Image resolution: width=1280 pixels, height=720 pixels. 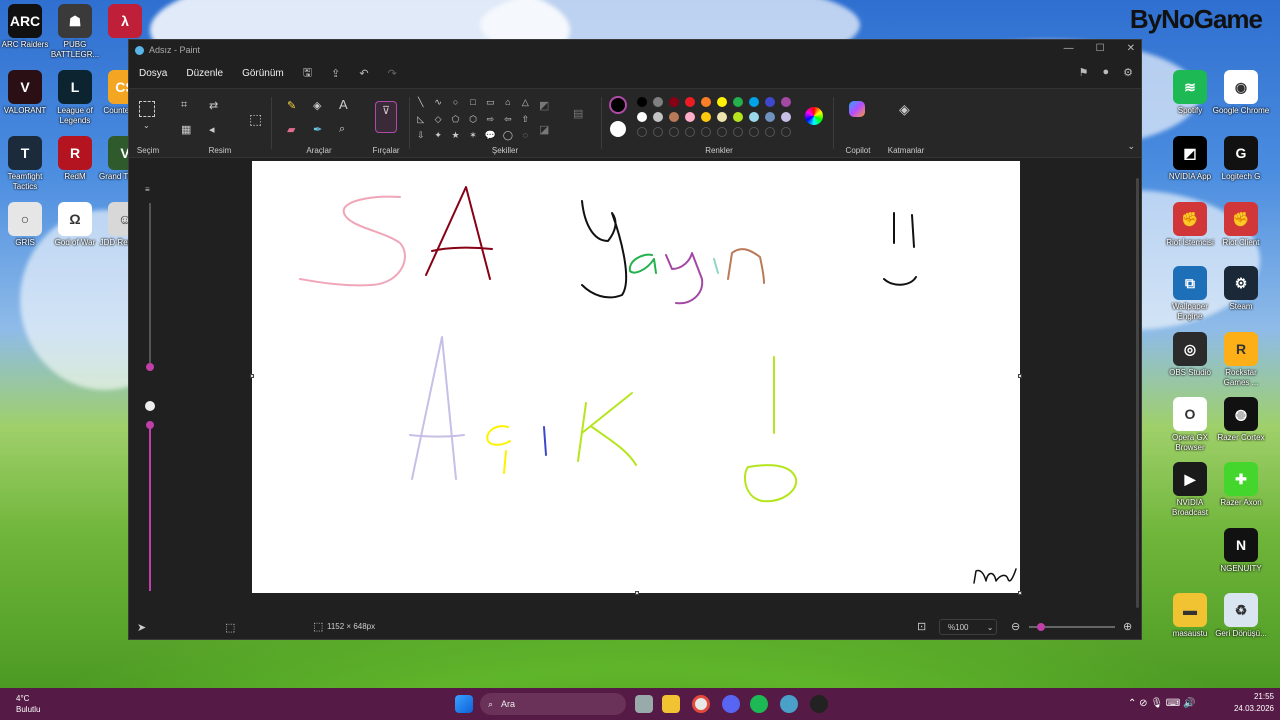 I want to click on start-icon, so click(x=464, y=704).